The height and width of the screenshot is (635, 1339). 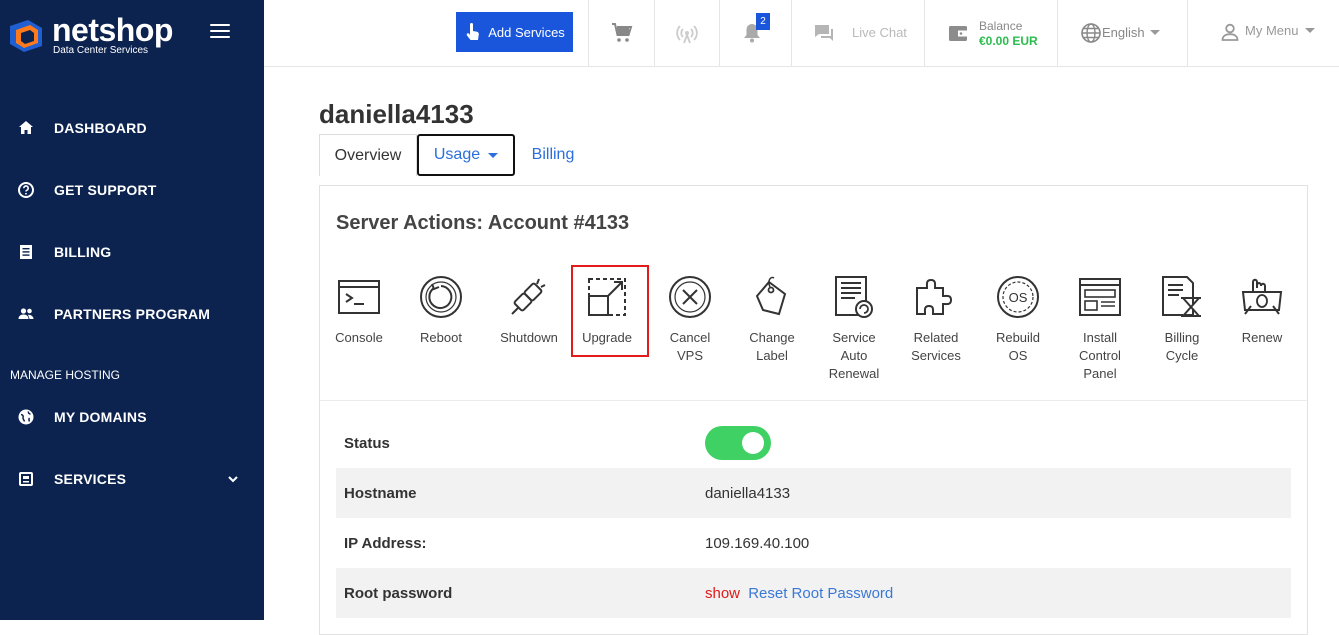 I want to click on my-menu-dropdown: My Menu, so click(x=1271, y=30).